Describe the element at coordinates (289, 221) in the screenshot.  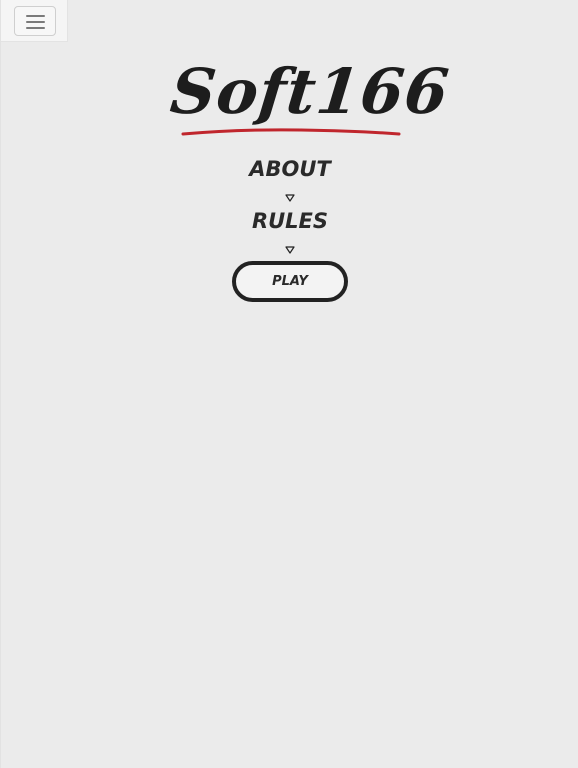
I see `rules-link: RULES` at that location.